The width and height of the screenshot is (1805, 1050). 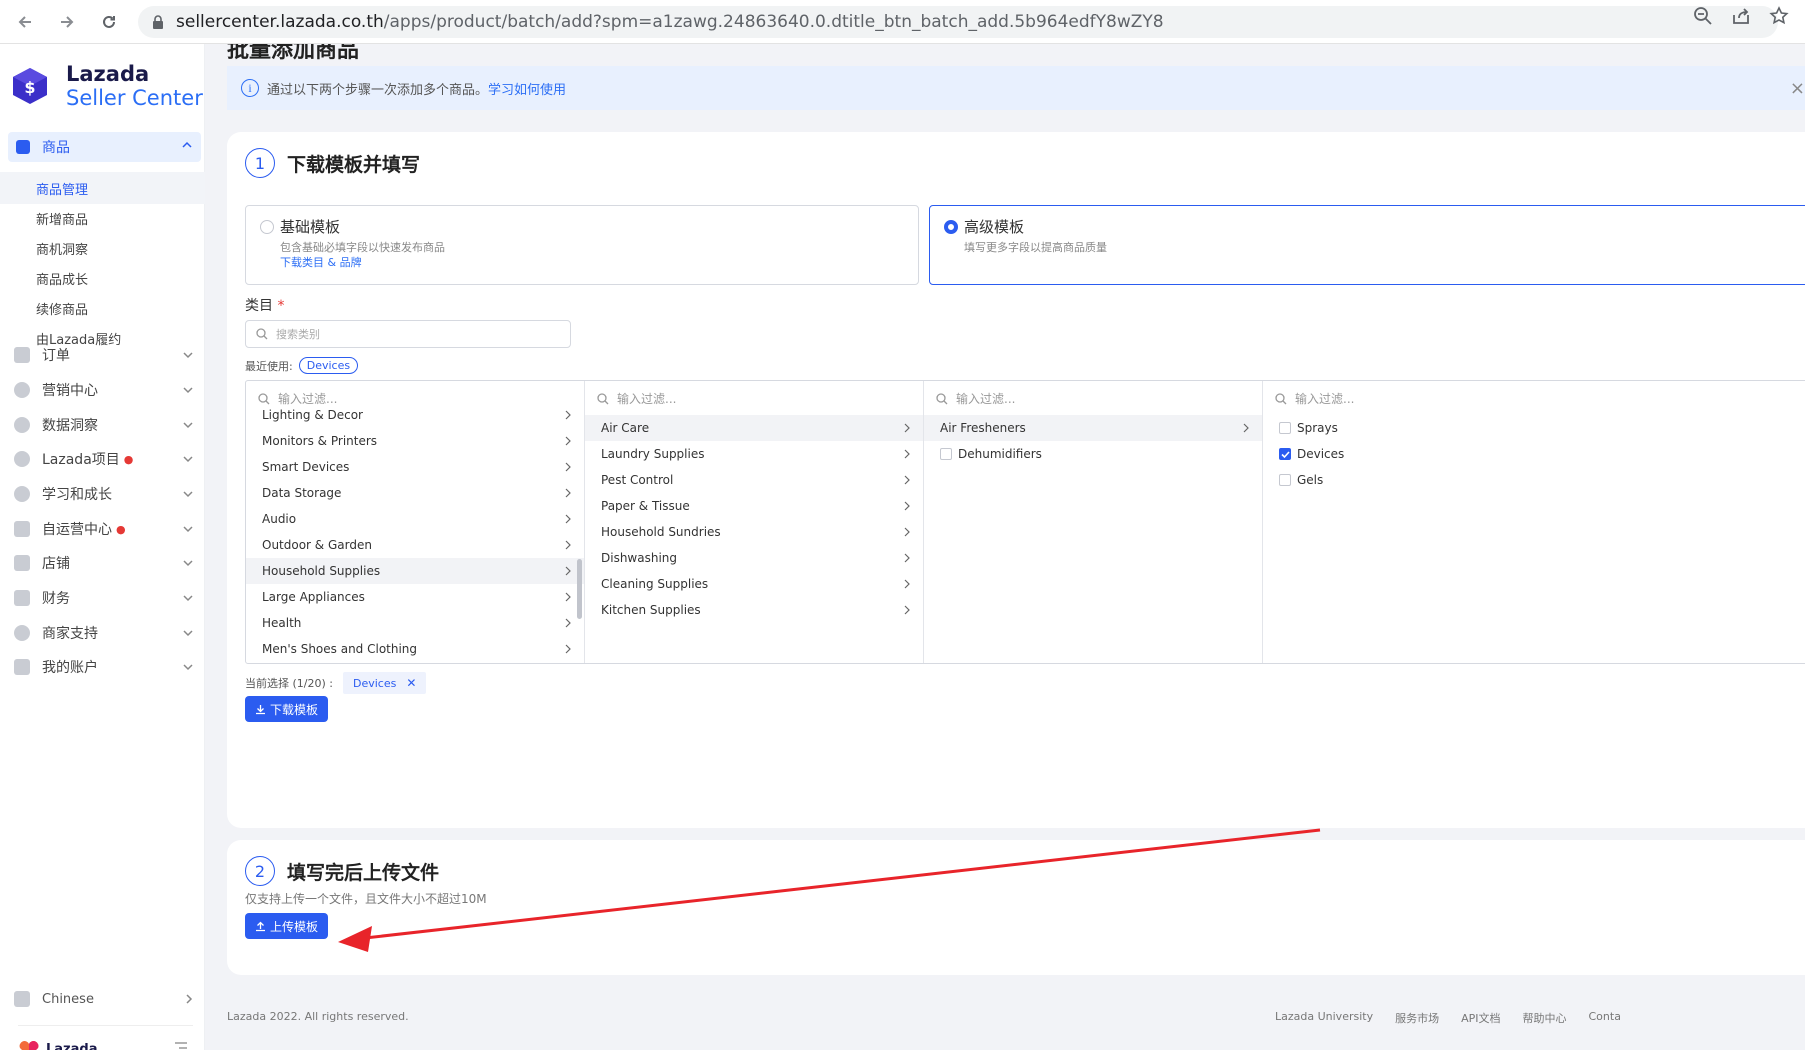 I want to click on list-item: Audio, so click(x=415, y=519).